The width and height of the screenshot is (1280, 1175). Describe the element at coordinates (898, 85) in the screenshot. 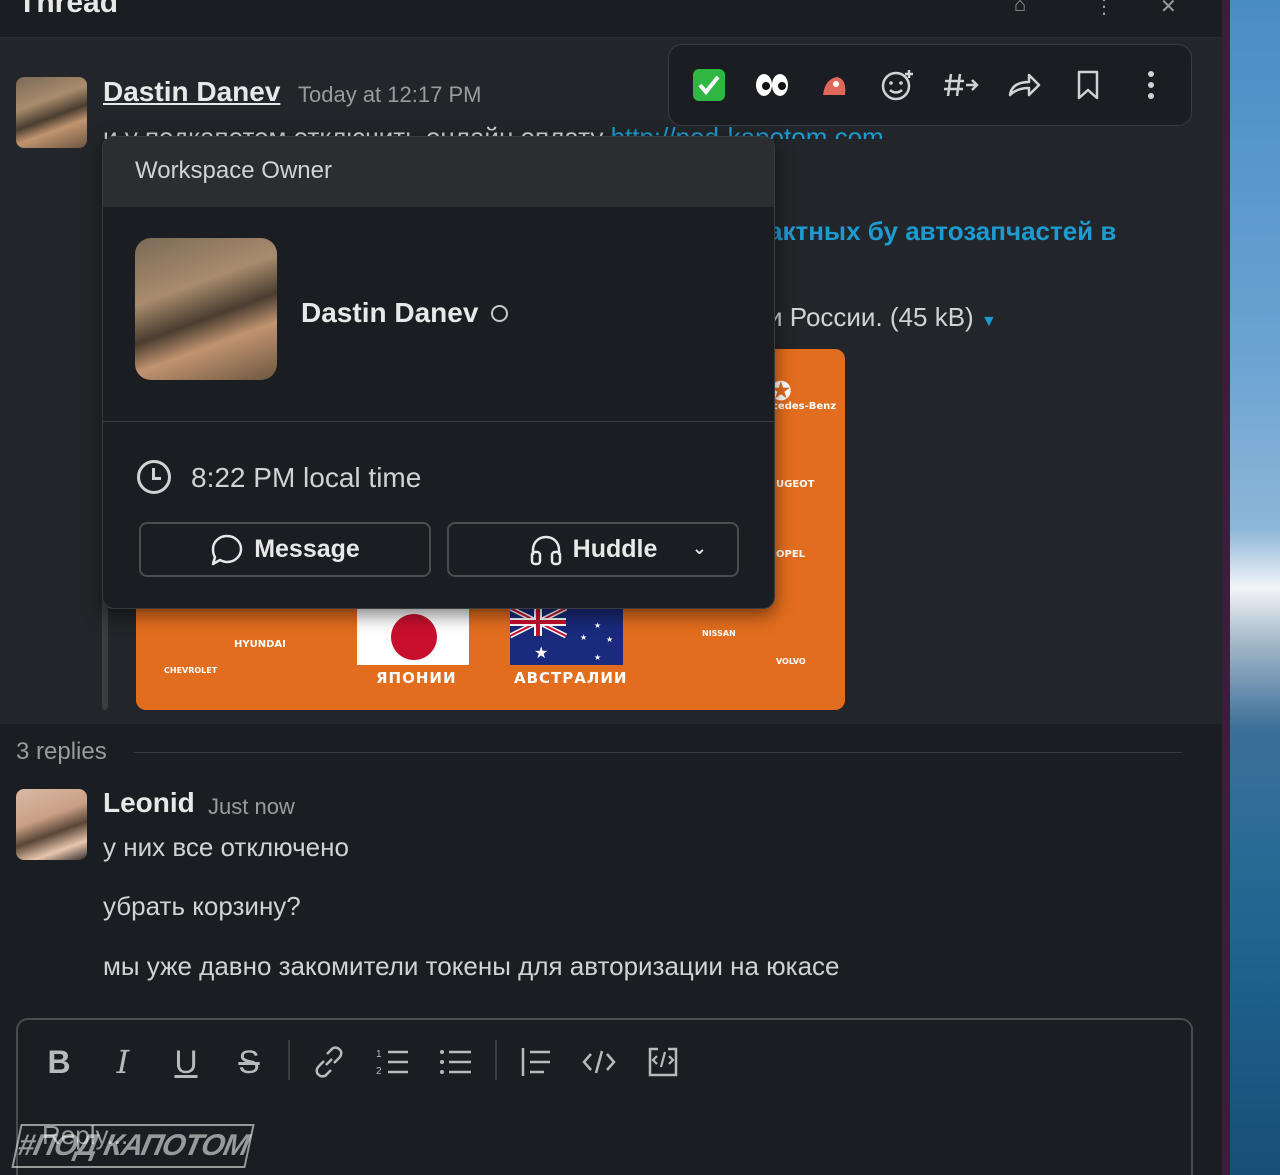

I see `add-reaction-icon` at that location.